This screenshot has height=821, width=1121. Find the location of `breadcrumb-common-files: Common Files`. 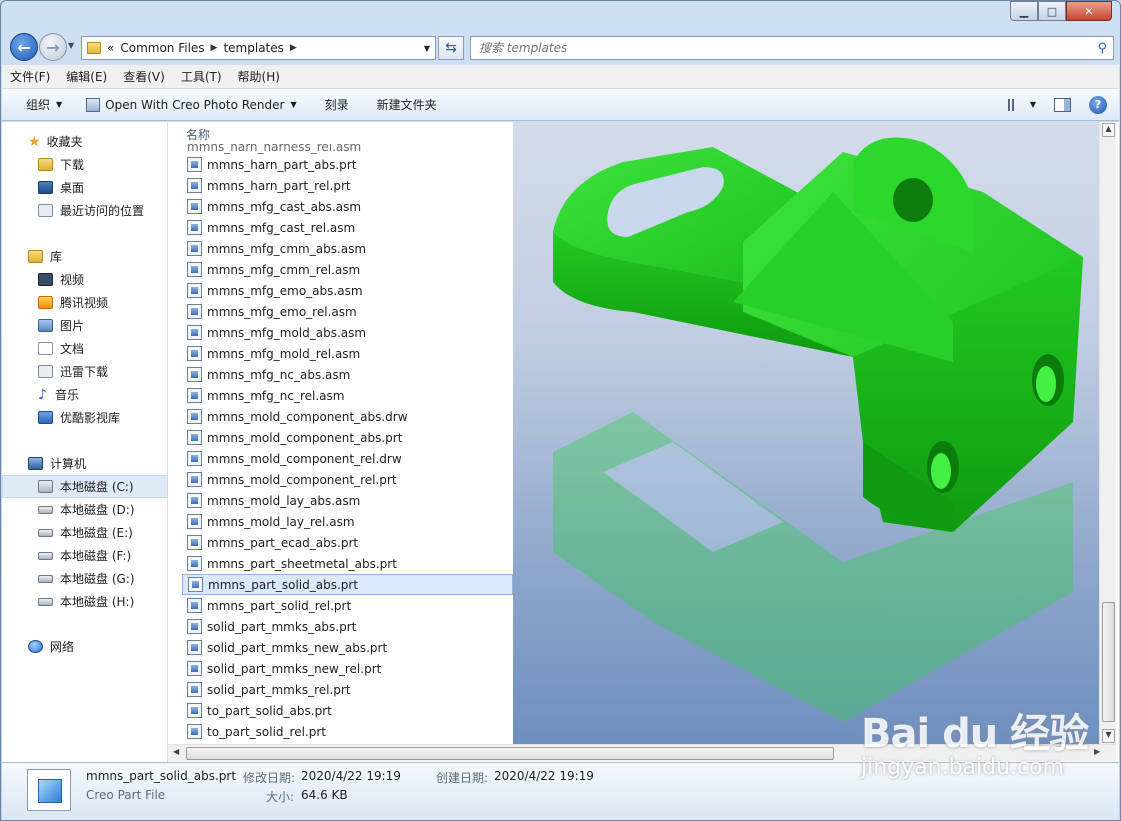

breadcrumb-common-files: Common Files is located at coordinates (162, 48).